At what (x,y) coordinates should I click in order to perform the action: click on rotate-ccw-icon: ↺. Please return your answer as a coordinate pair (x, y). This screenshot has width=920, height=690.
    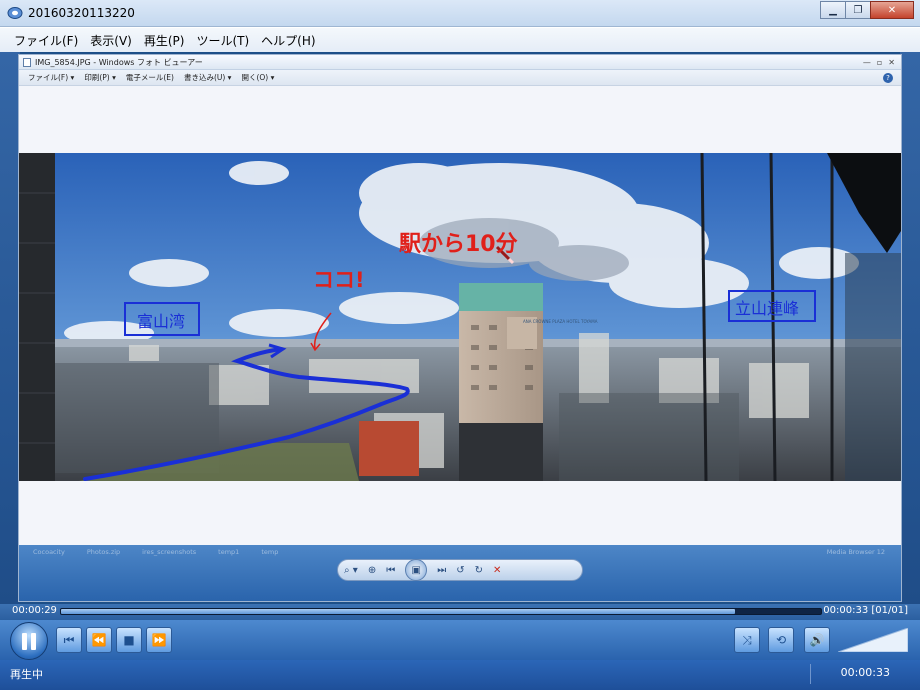
    Looking at the image, I should click on (460, 570).